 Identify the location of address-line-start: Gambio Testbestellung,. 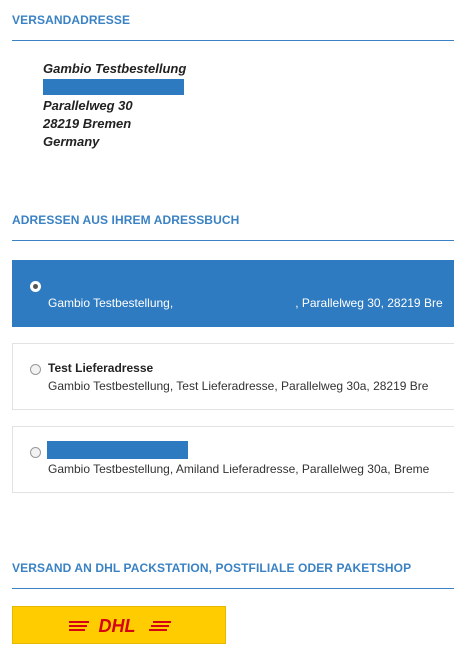
(111, 303).